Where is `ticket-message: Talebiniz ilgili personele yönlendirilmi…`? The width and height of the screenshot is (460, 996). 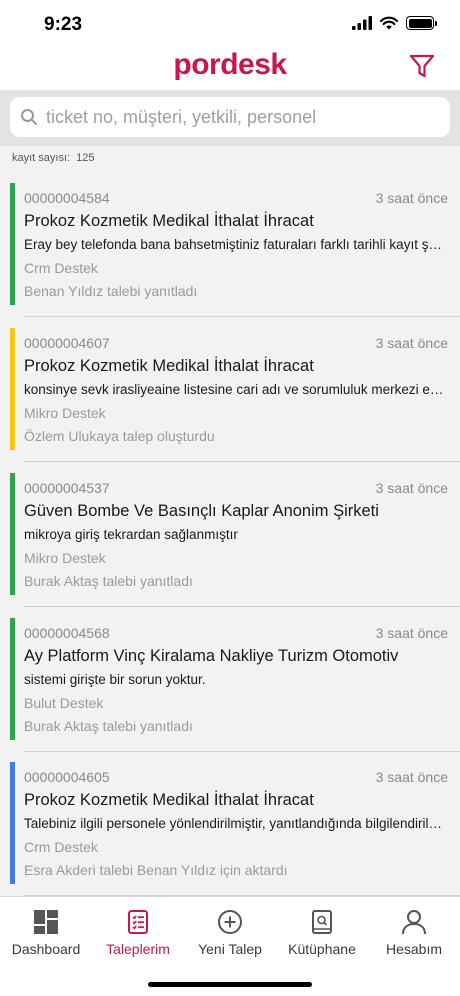
ticket-message: Talebiniz ilgili personele yönlendirilmi… is located at coordinates (236, 823).